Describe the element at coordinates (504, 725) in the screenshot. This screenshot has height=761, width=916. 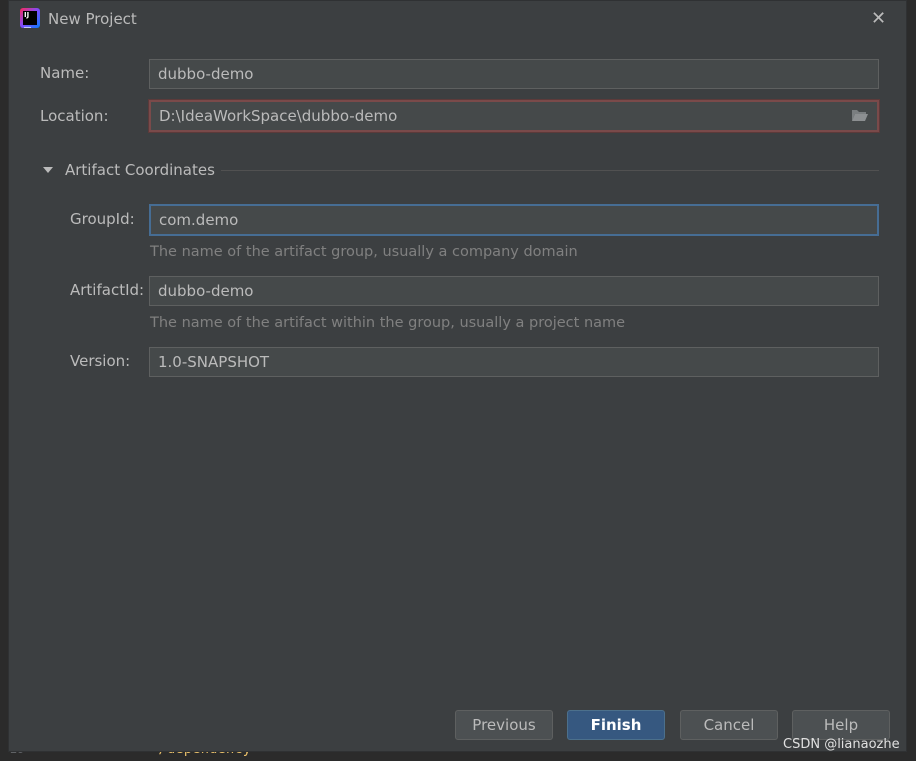
I see `previous-button: Previous` at that location.